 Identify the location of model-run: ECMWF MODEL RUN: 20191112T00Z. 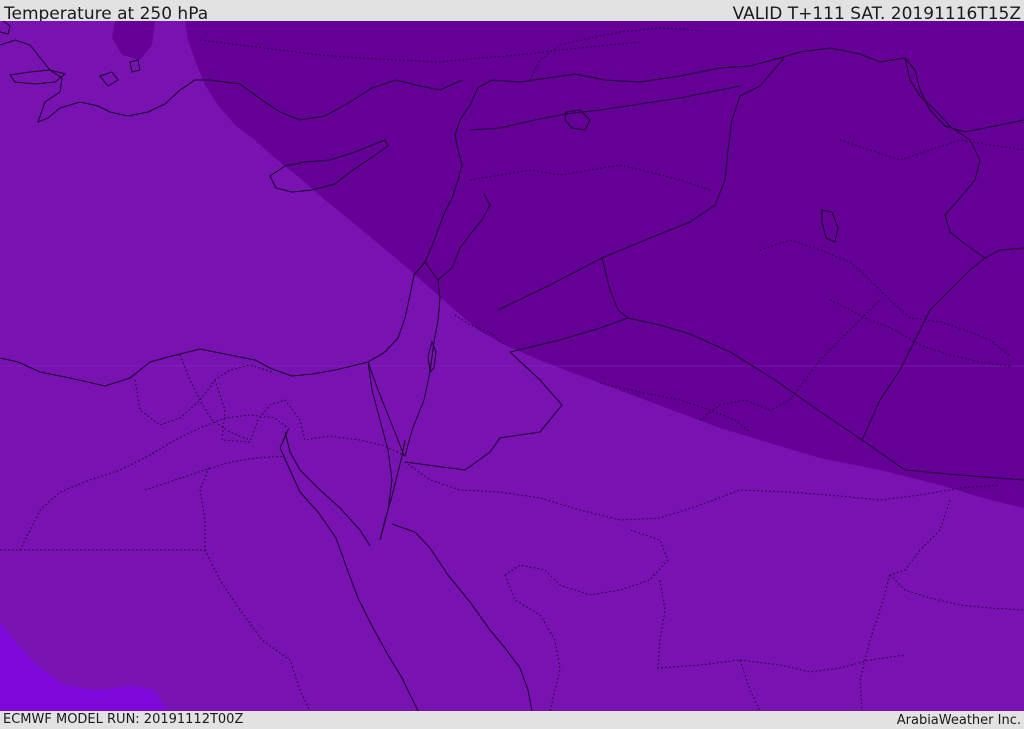
(123, 719).